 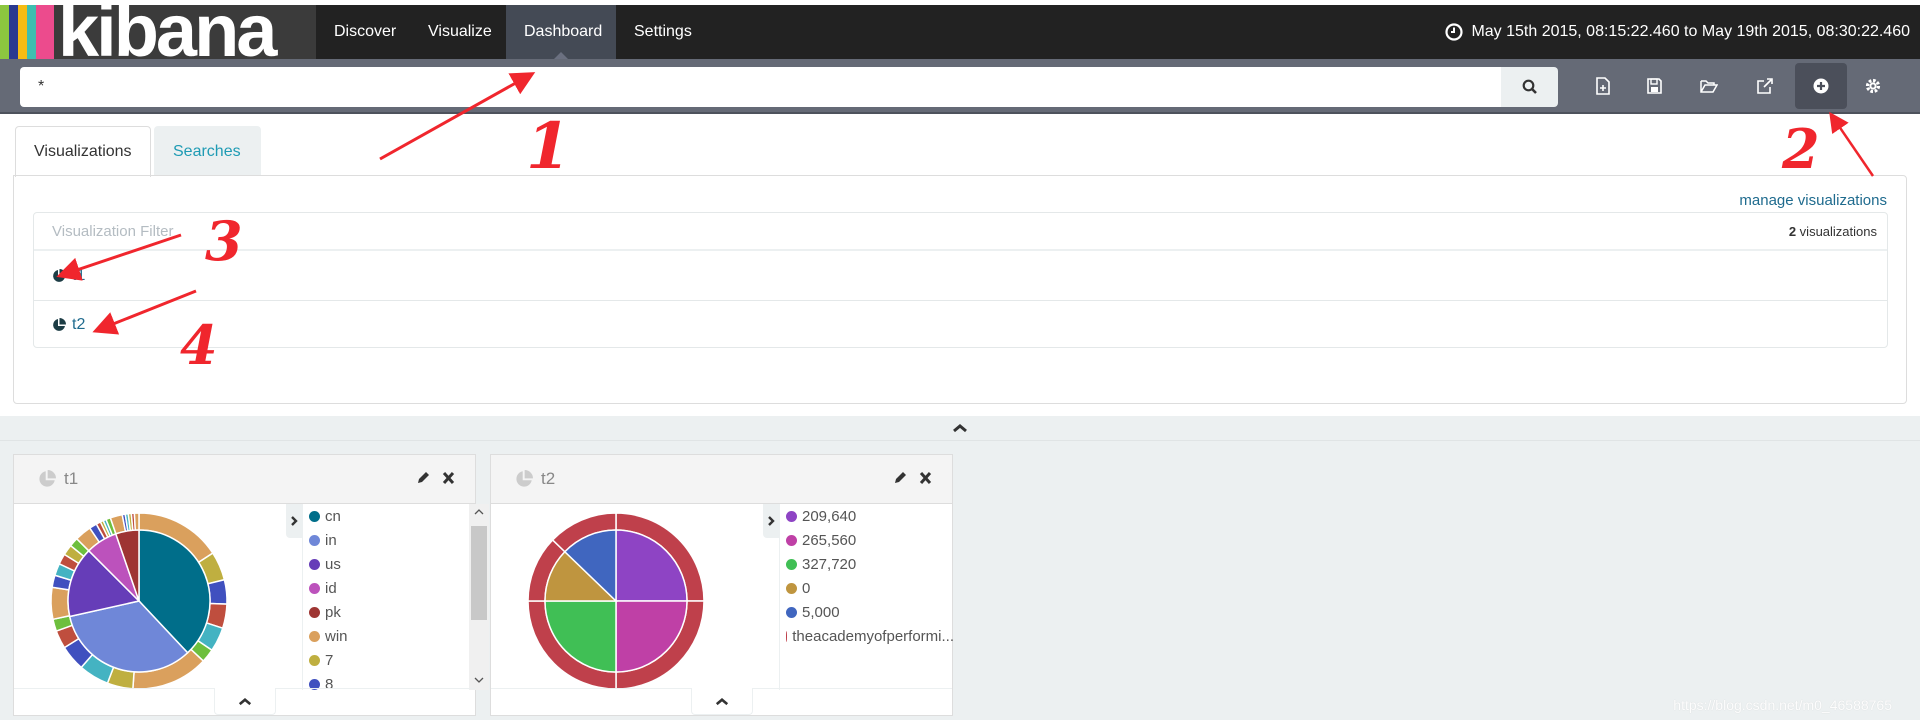 I want to click on save-dashboard-button, so click(x=1654, y=86).